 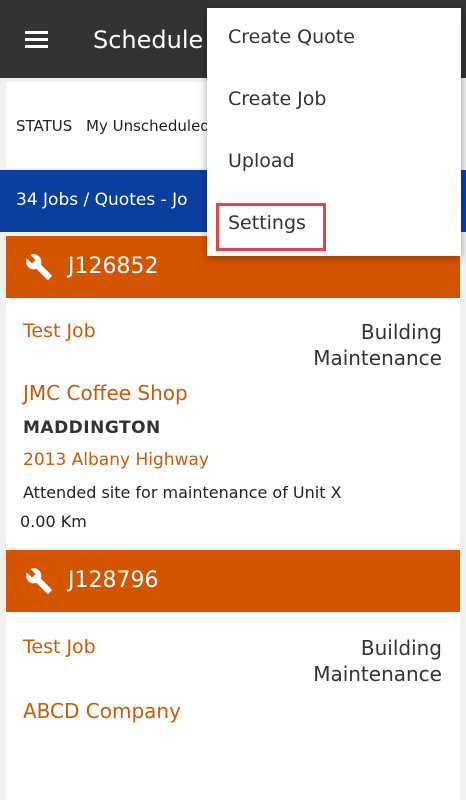 What do you see at coordinates (92, 428) in the screenshot?
I see `suburb: MADDINGTON` at bounding box center [92, 428].